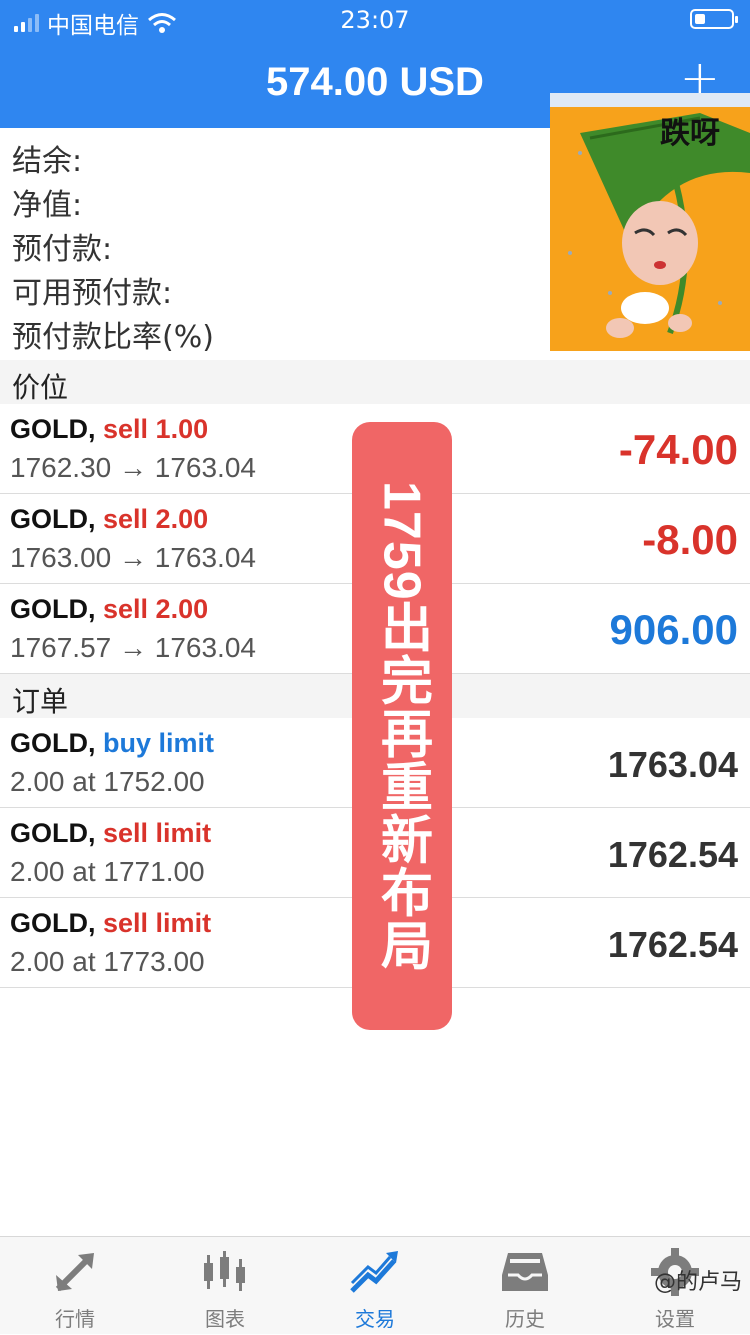  I want to click on order-detail: 2.00 at 1752.00, so click(107, 781).